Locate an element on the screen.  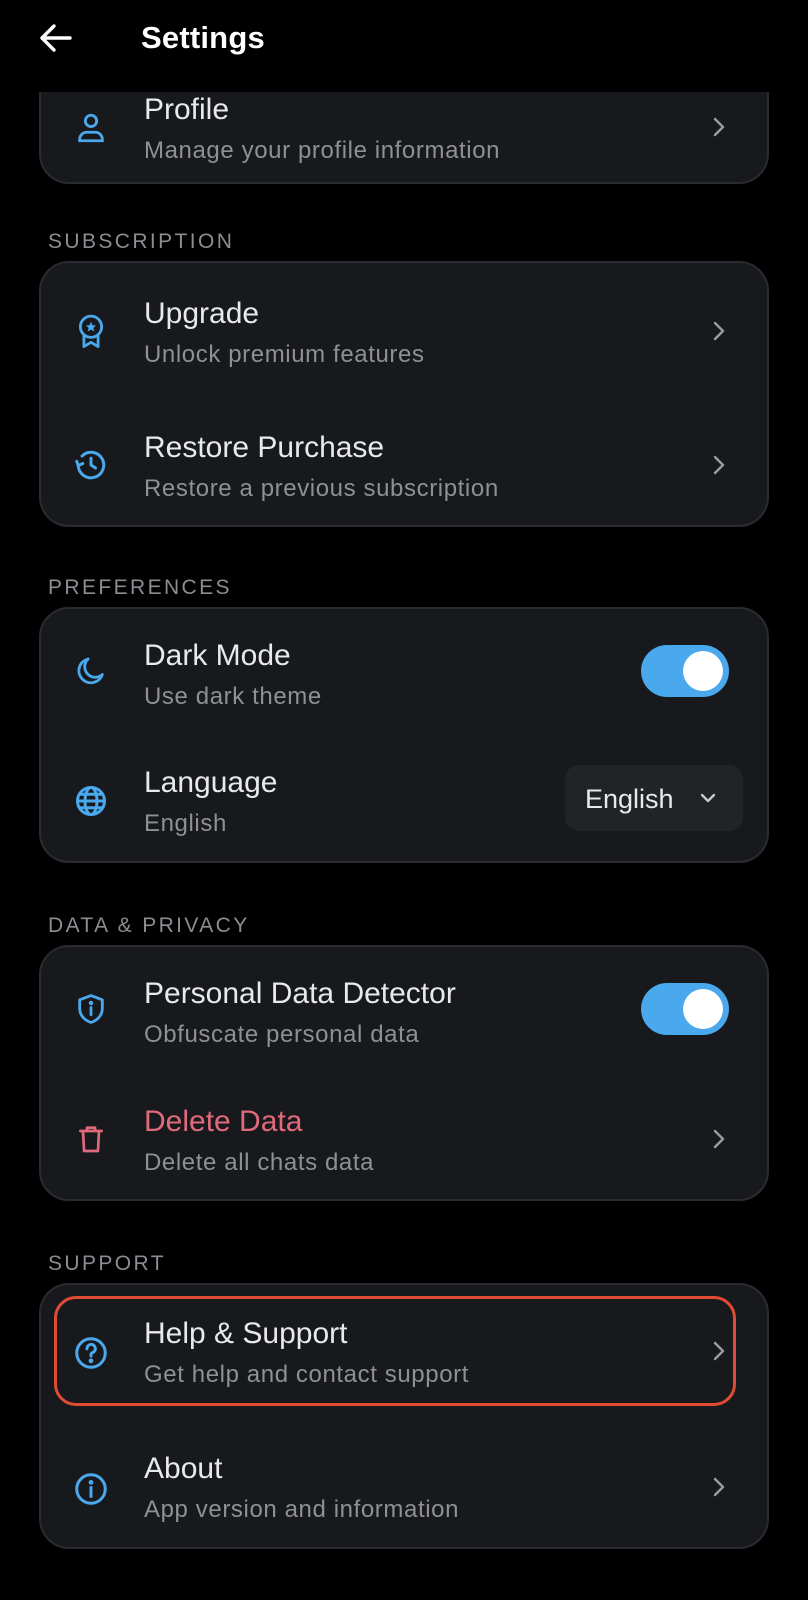
language-select-value: English is located at coordinates (629, 799).